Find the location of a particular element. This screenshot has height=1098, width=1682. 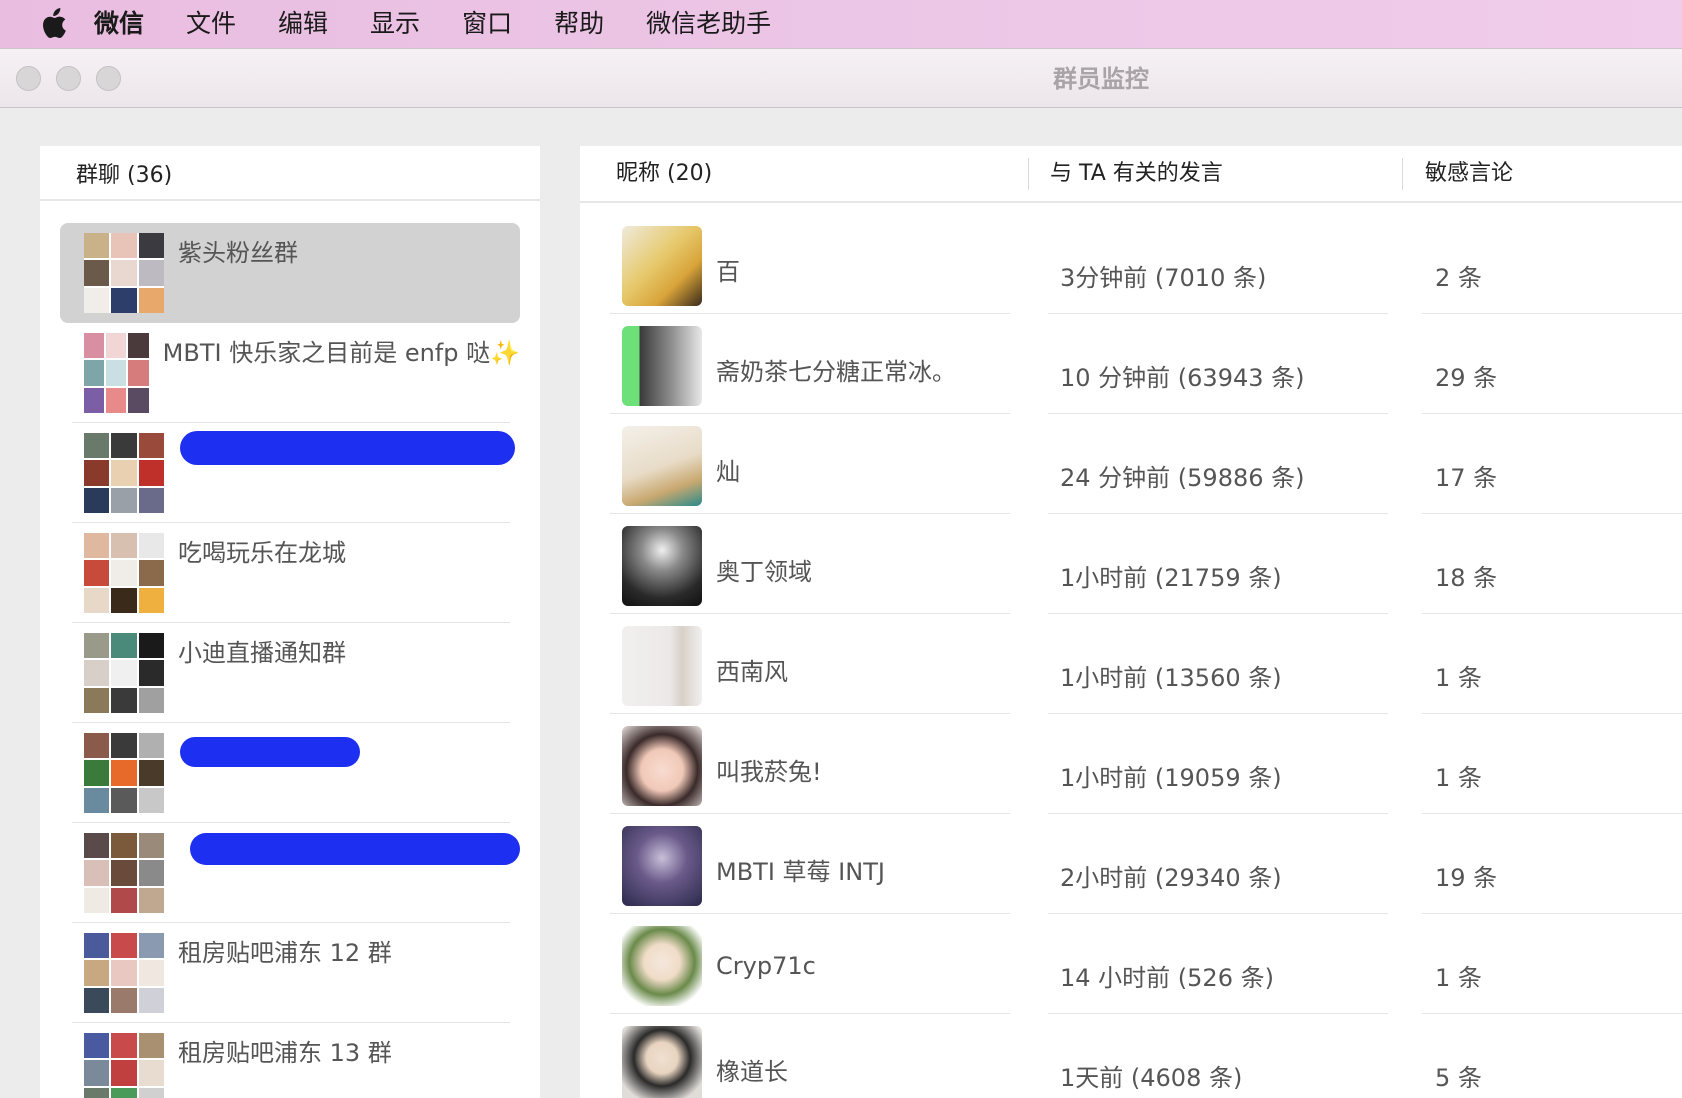

table-row: 西南风 1小时前 (13560 条) 1 条 is located at coordinates (1131, 664).